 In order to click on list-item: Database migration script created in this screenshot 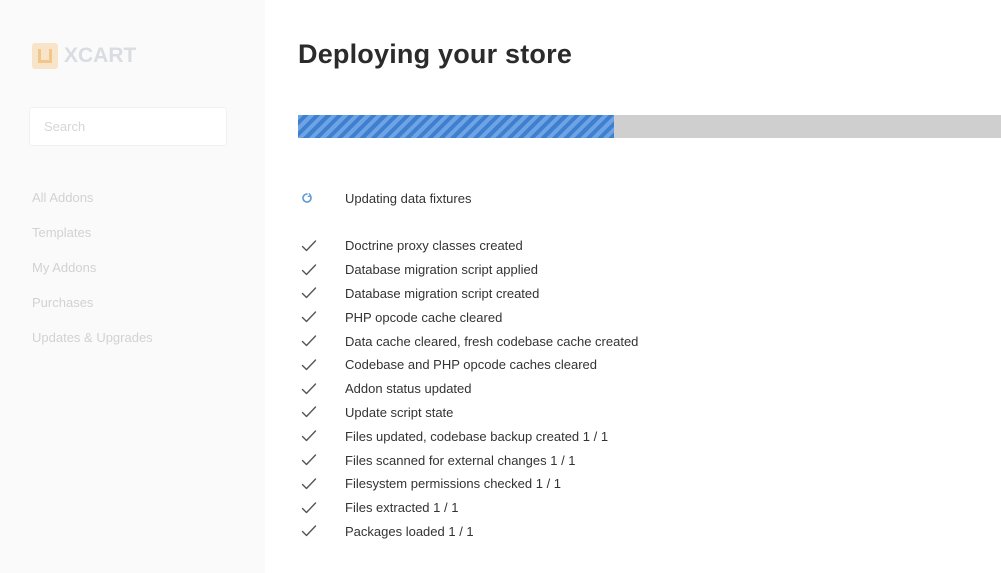, I will do `click(469, 294)`.